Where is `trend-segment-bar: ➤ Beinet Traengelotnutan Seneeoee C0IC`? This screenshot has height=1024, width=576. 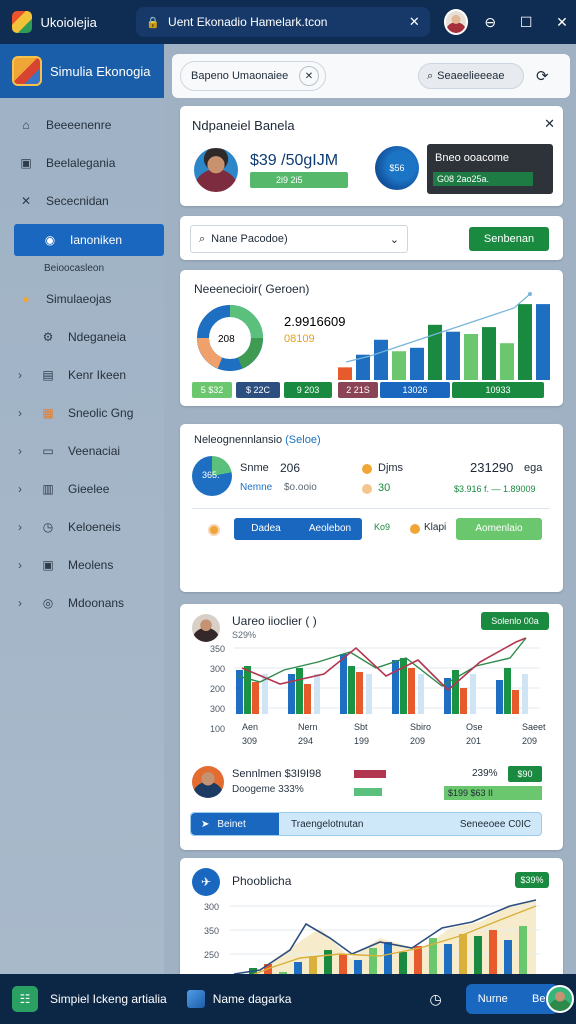
trend-segment-bar: ➤ Beinet Traengelotnutan Seneeoee C0IC is located at coordinates (366, 824).